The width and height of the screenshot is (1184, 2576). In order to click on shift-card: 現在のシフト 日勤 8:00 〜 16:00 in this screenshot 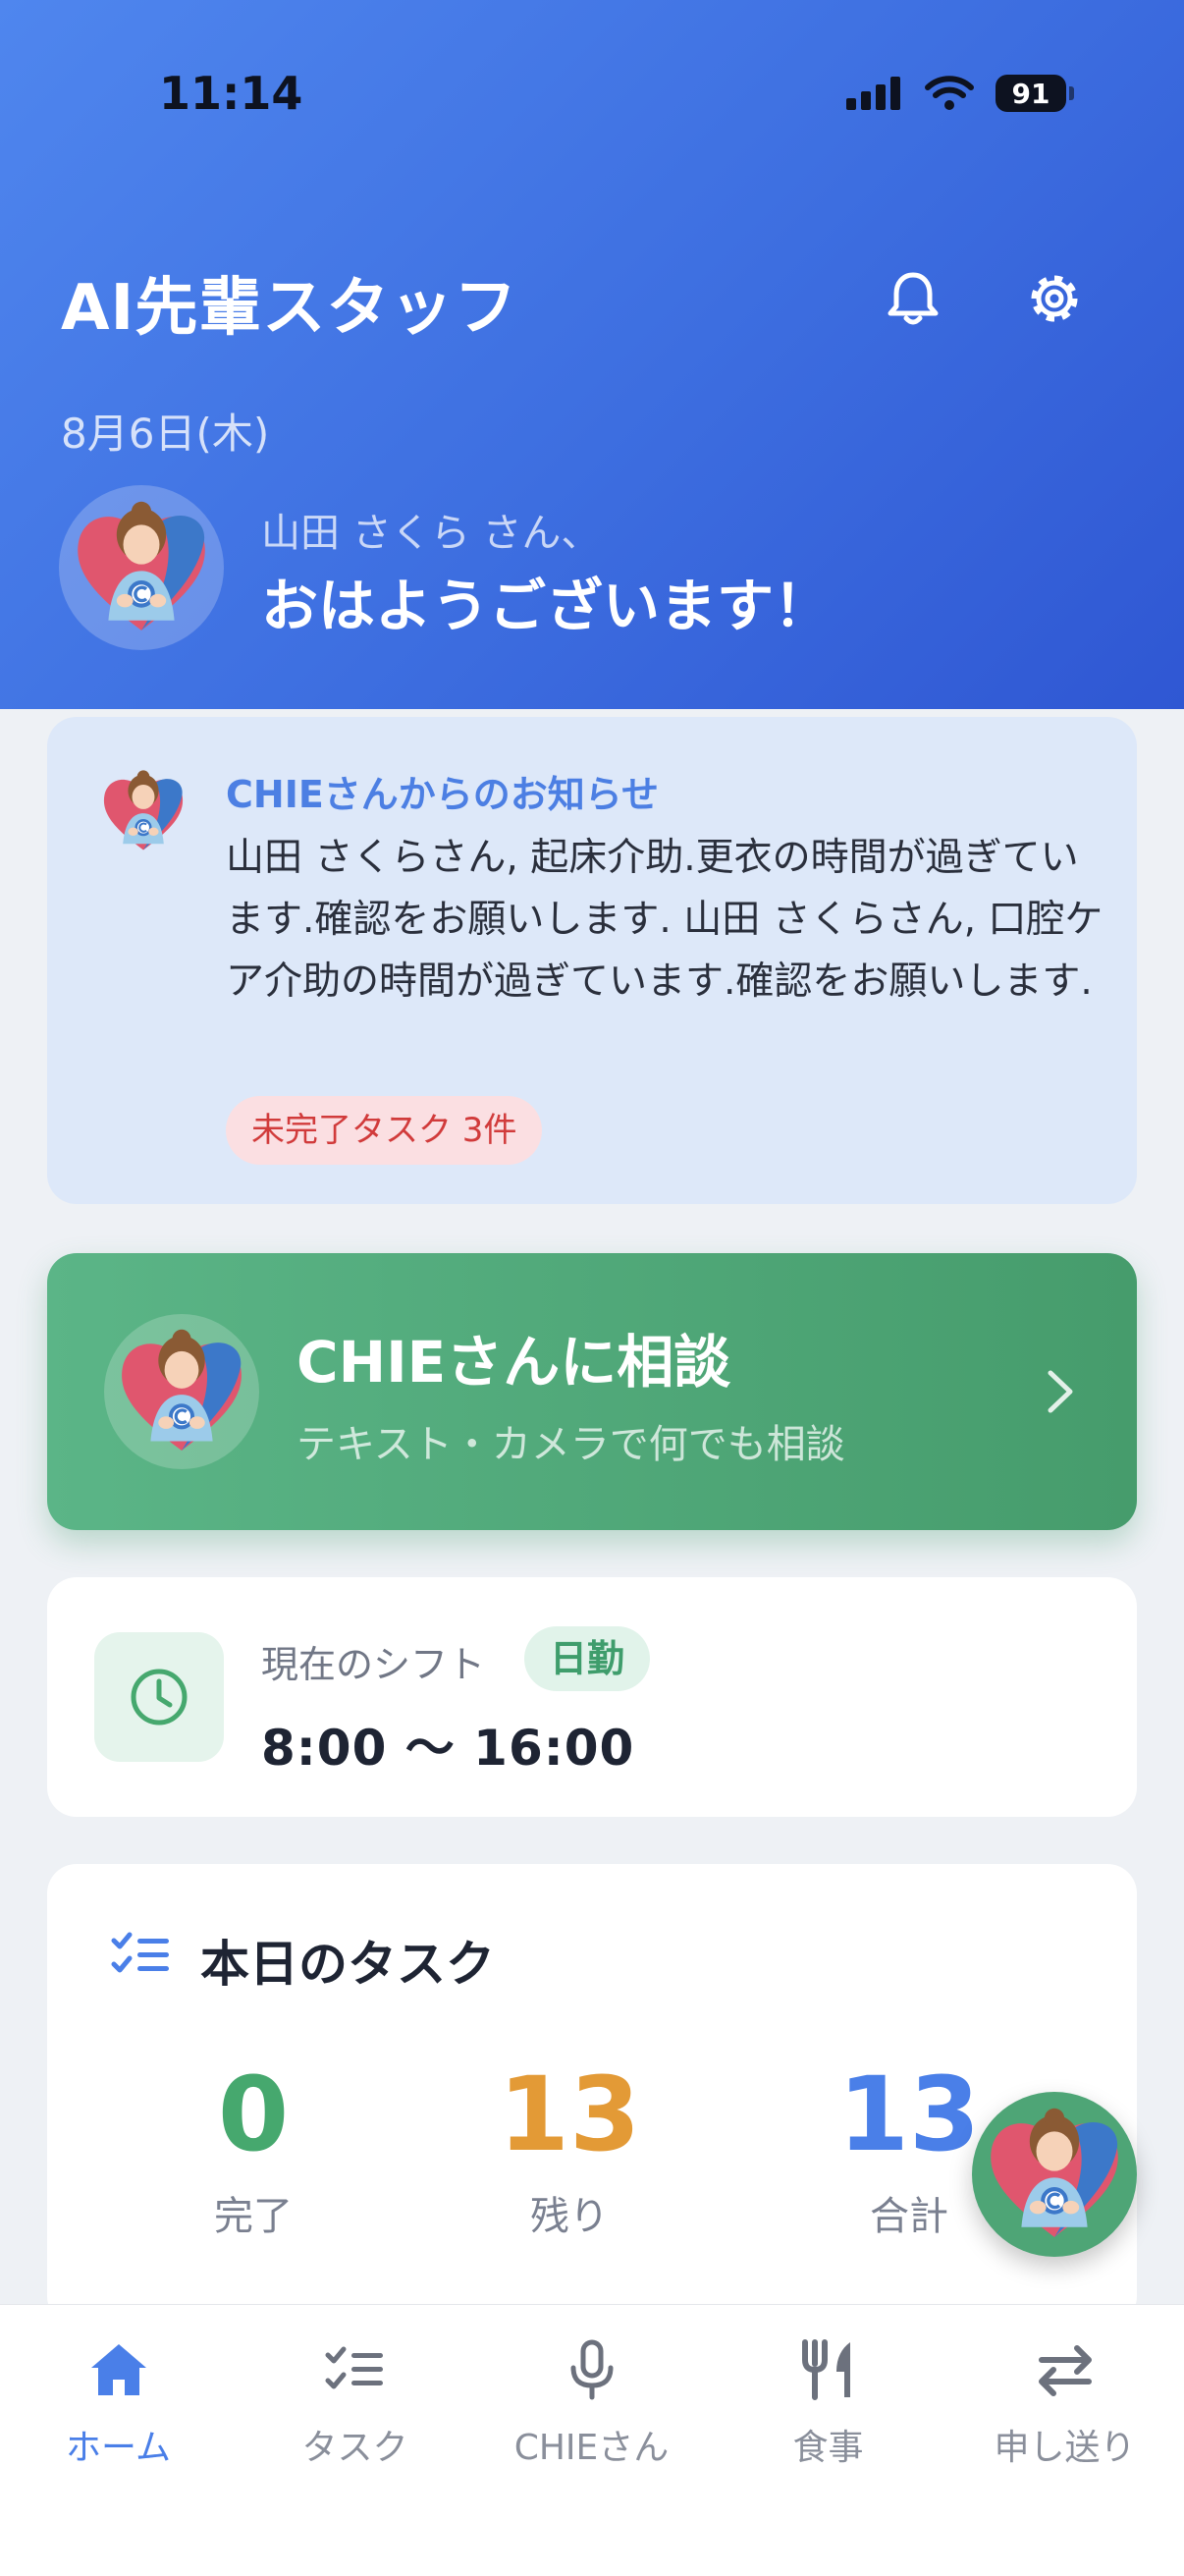, I will do `click(592, 1697)`.